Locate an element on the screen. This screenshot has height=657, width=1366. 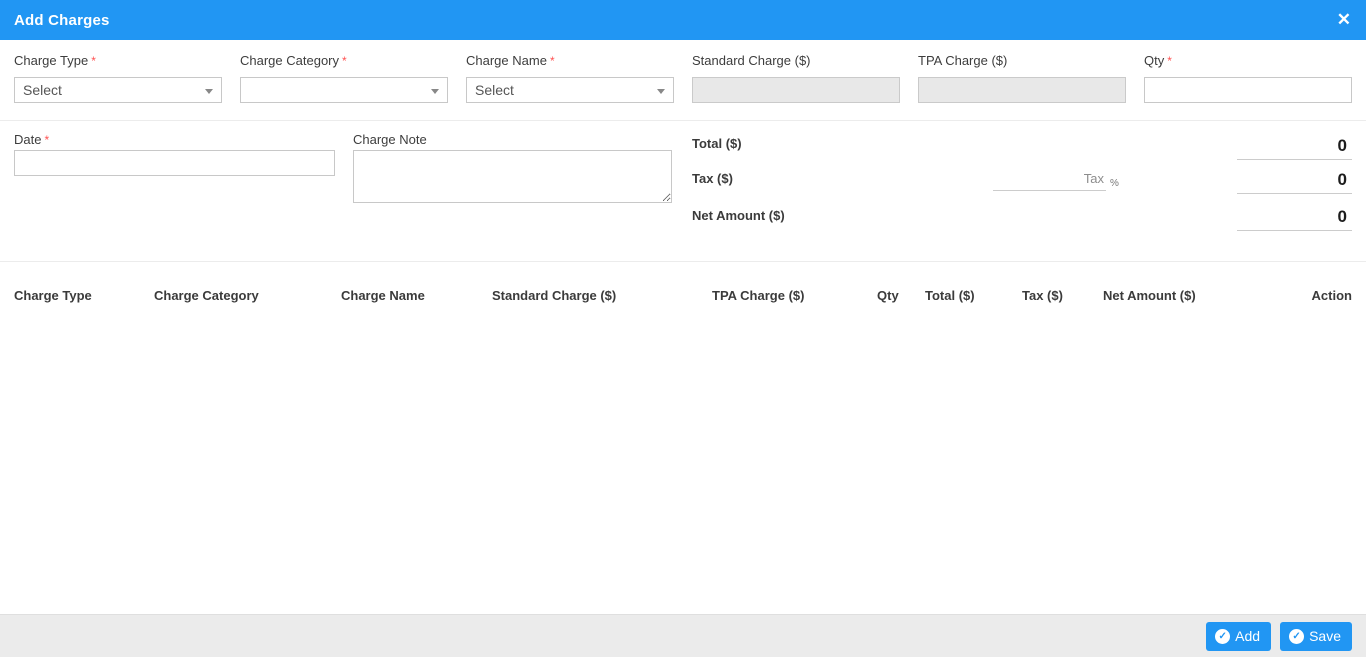
col-total: Total ($) is located at coordinates (950, 295).